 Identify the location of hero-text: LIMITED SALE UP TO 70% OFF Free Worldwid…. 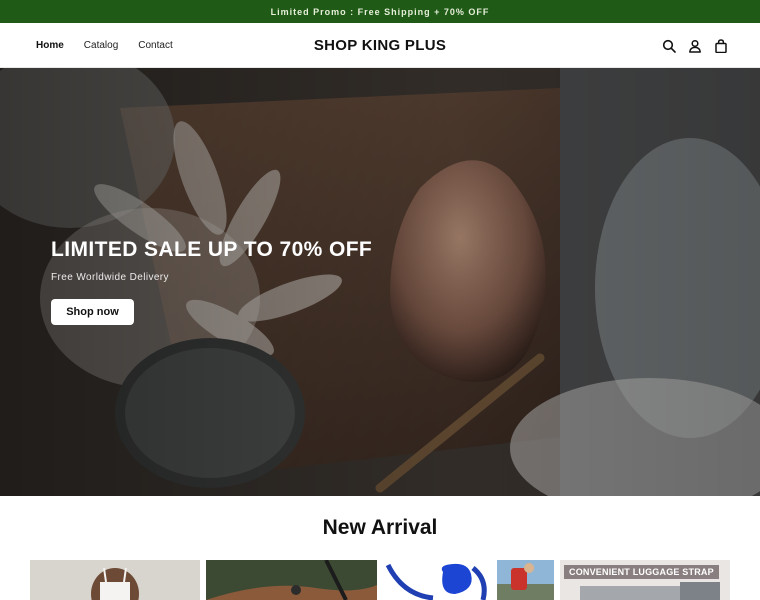
(211, 260).